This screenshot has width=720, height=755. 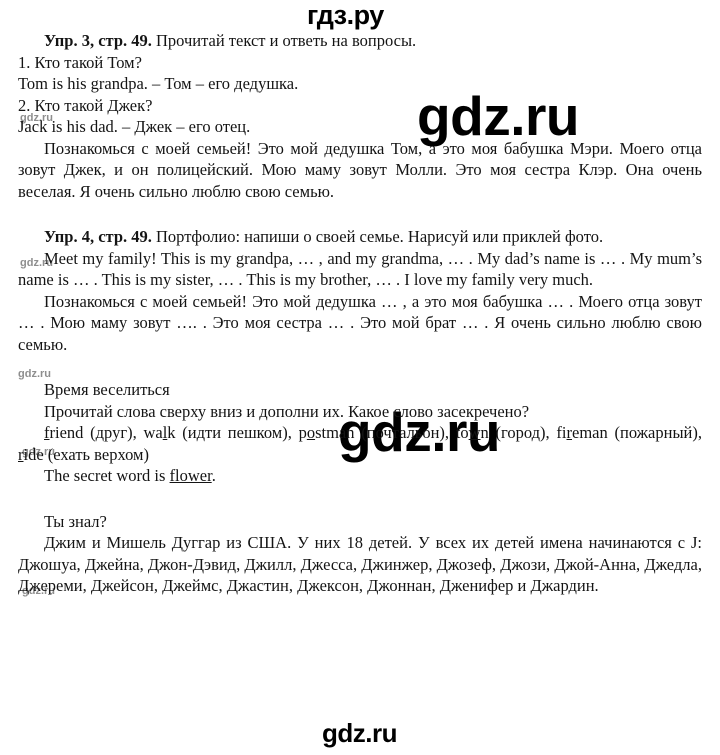 What do you see at coordinates (284, 40) in the screenshot?
I see `exercise-3-task: Прочитай текст и ответь на вопросы.` at bounding box center [284, 40].